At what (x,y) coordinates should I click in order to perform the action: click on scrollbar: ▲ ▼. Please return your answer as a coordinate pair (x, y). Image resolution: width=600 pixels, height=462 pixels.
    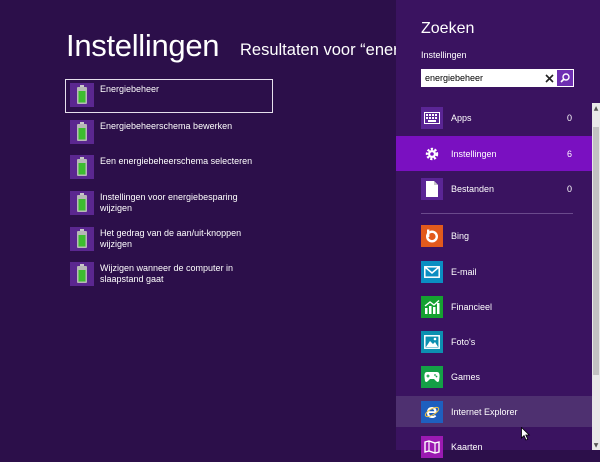
    Looking at the image, I should click on (596, 276).